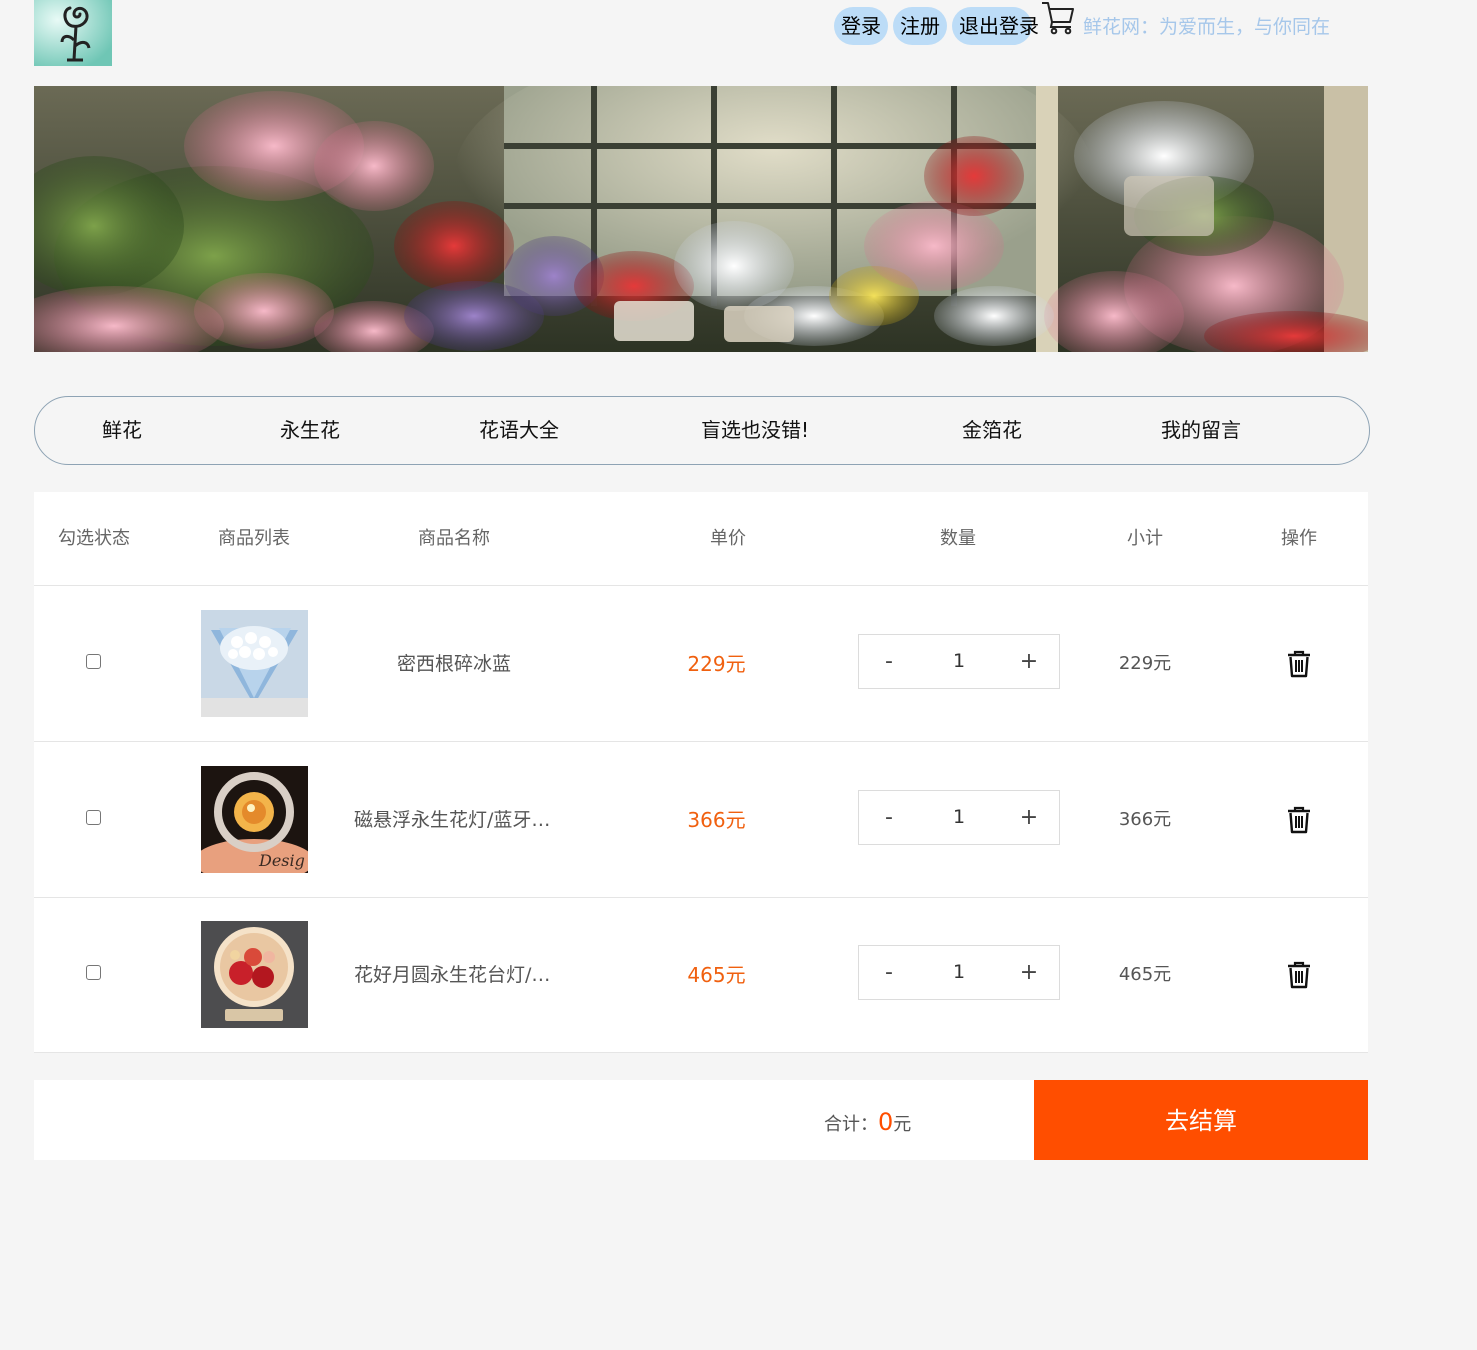  I want to click on nav-item-fresh-flowers: 鲜花, so click(122, 430).